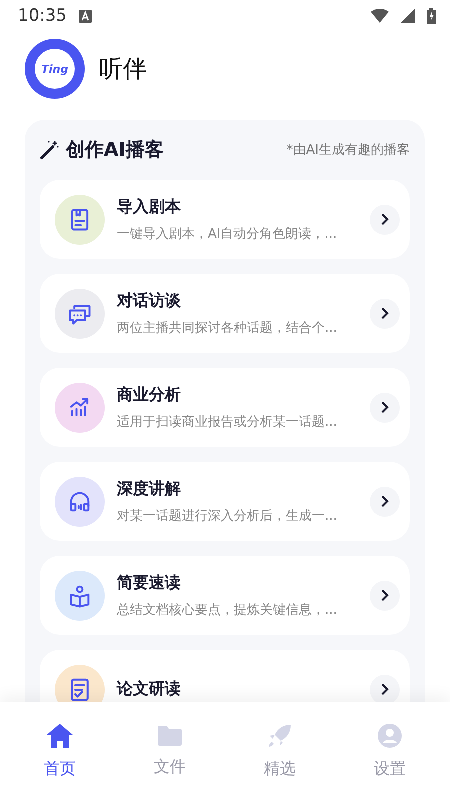  I want to click on card-title: 商业分析, so click(149, 395).